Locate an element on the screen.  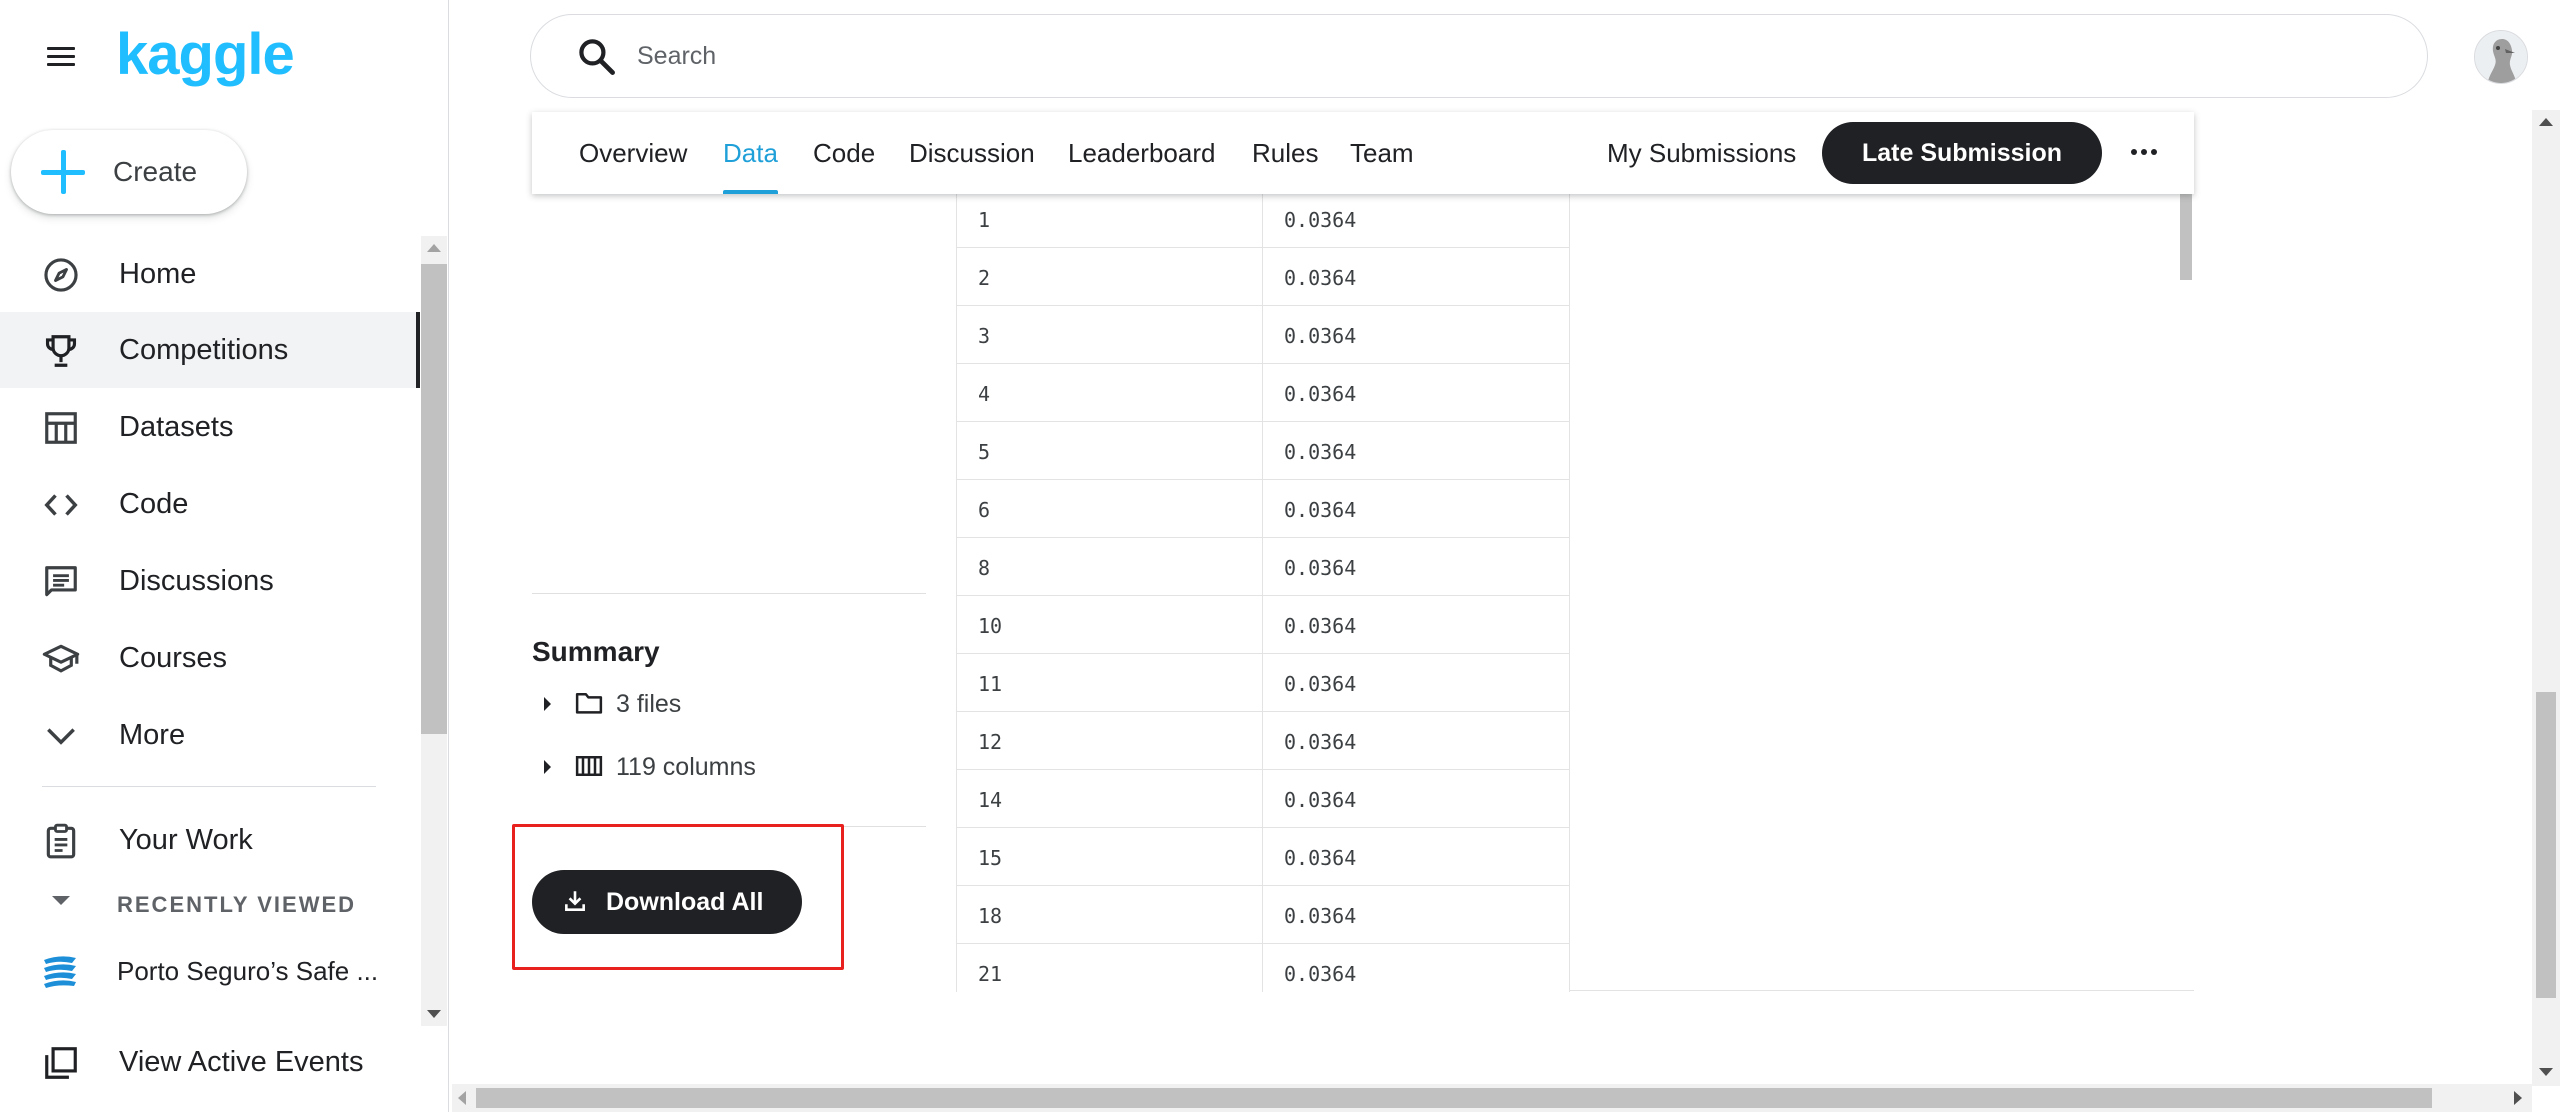
page-horizontal-scrollbar is located at coordinates (1492, 1098).